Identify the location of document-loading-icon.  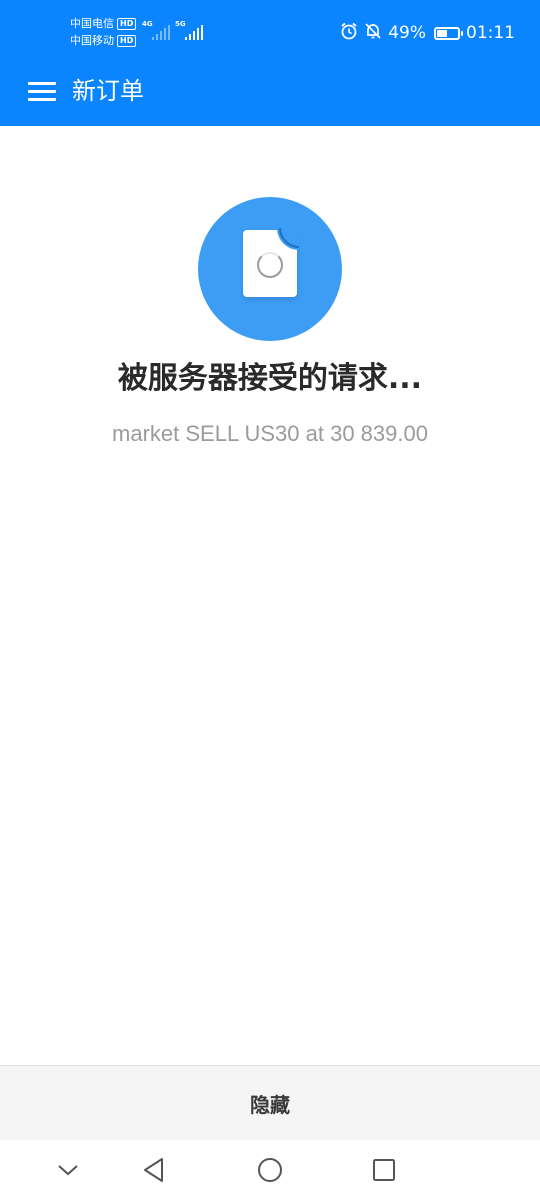
(270, 269).